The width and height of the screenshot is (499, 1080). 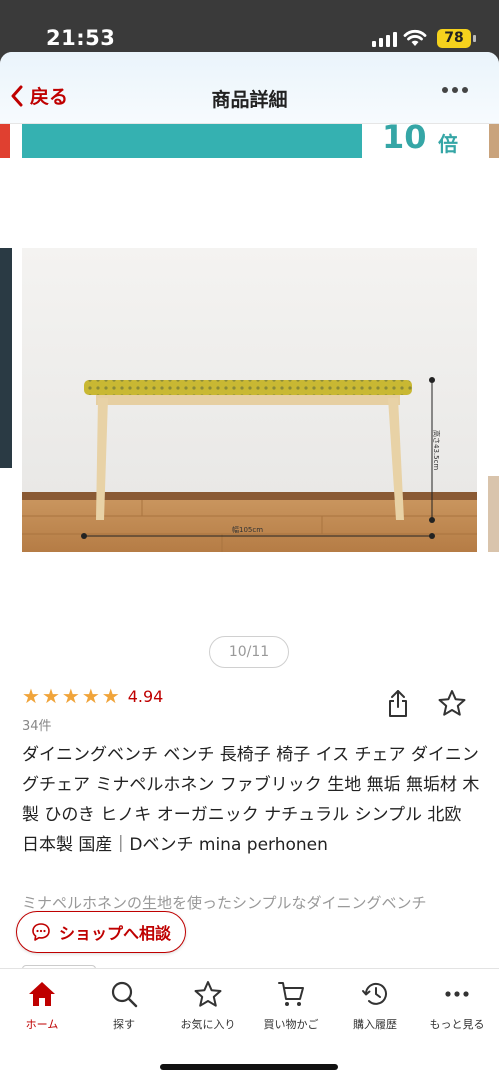 What do you see at coordinates (37, 724) in the screenshot?
I see `review-count: 34件` at bounding box center [37, 724].